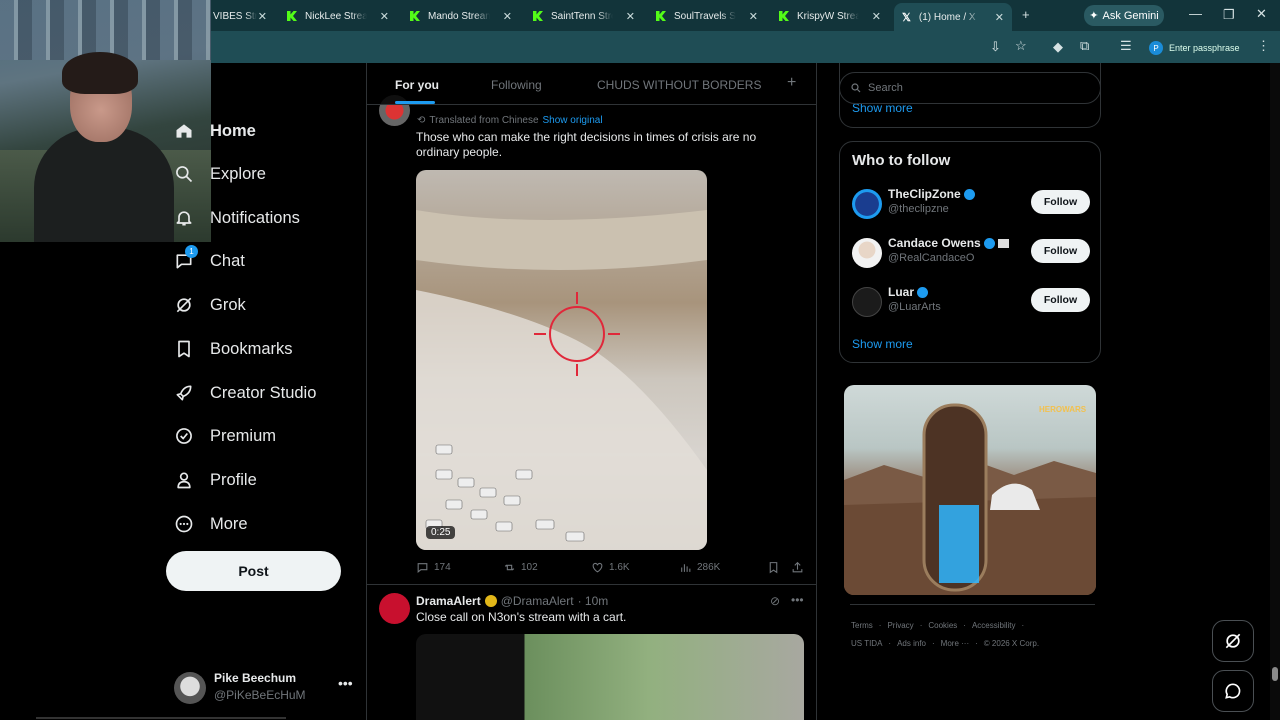 This screenshot has width=1280, height=720. Describe the element at coordinates (994, 625) in the screenshot. I see `footer-accessibility-link: Accessibility` at that location.